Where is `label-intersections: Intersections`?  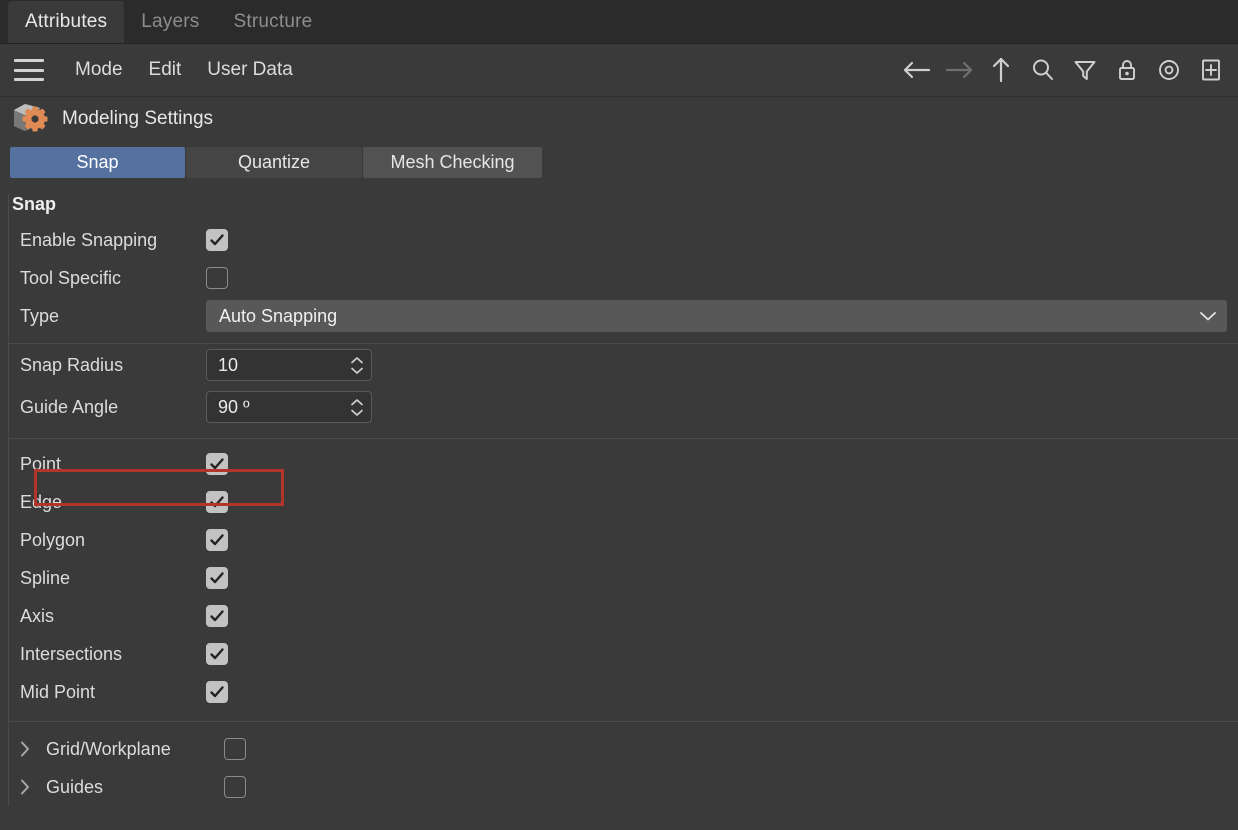
label-intersections: Intersections is located at coordinates (71, 653).